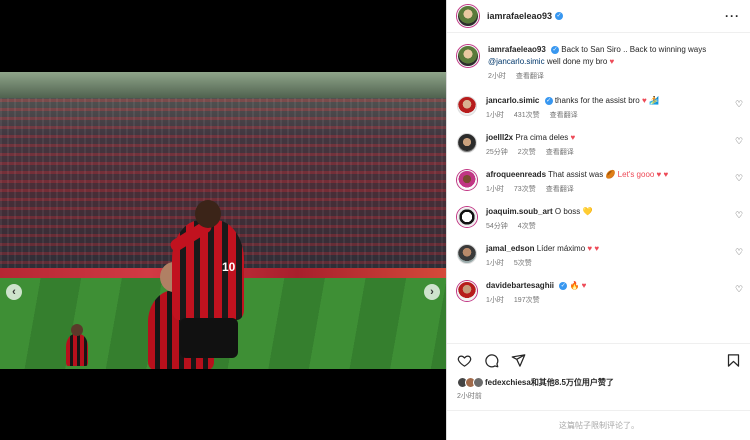 This screenshot has width=750, height=440. I want to click on comment-likes: 197次赞, so click(527, 300).